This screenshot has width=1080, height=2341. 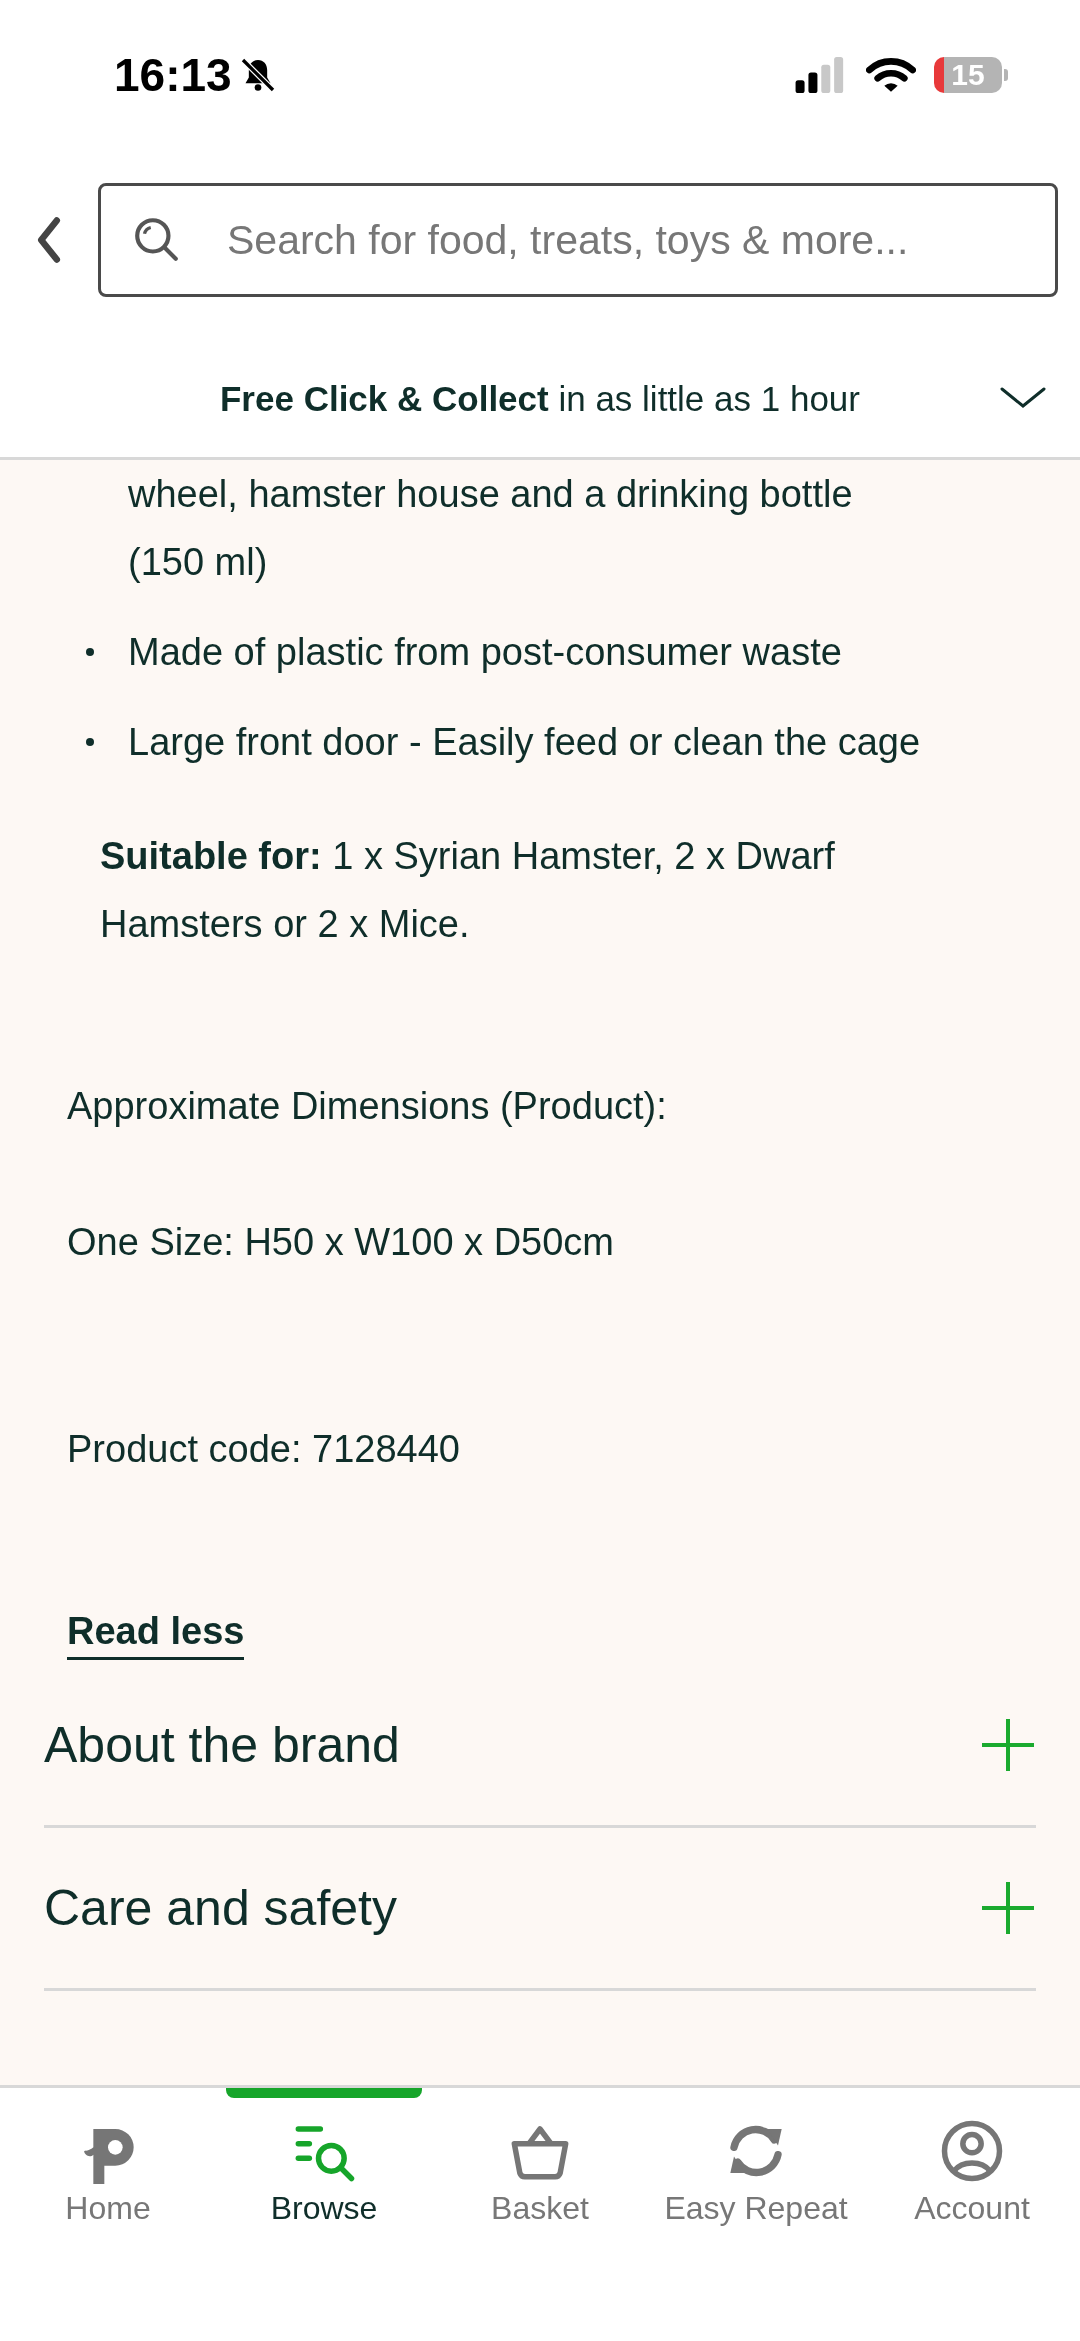 I want to click on section-title: About the brand, so click(x=222, y=1745).